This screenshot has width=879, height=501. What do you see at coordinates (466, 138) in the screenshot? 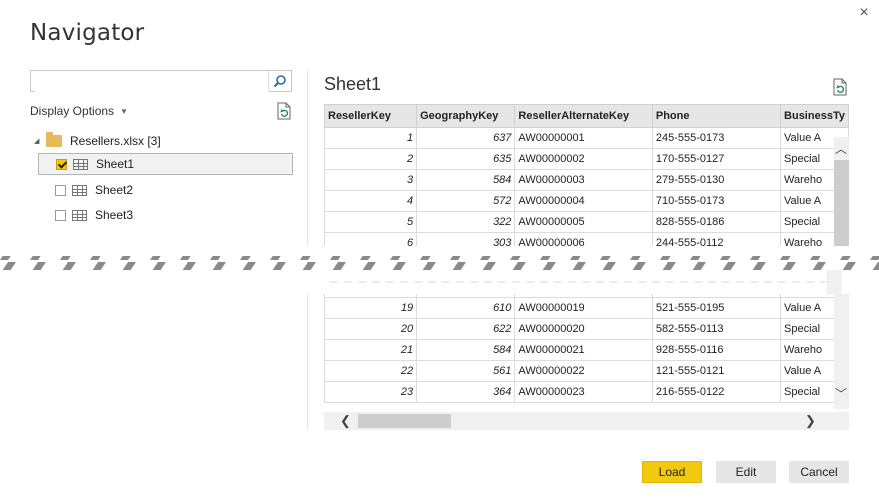
I see `table-cell: 637` at bounding box center [466, 138].